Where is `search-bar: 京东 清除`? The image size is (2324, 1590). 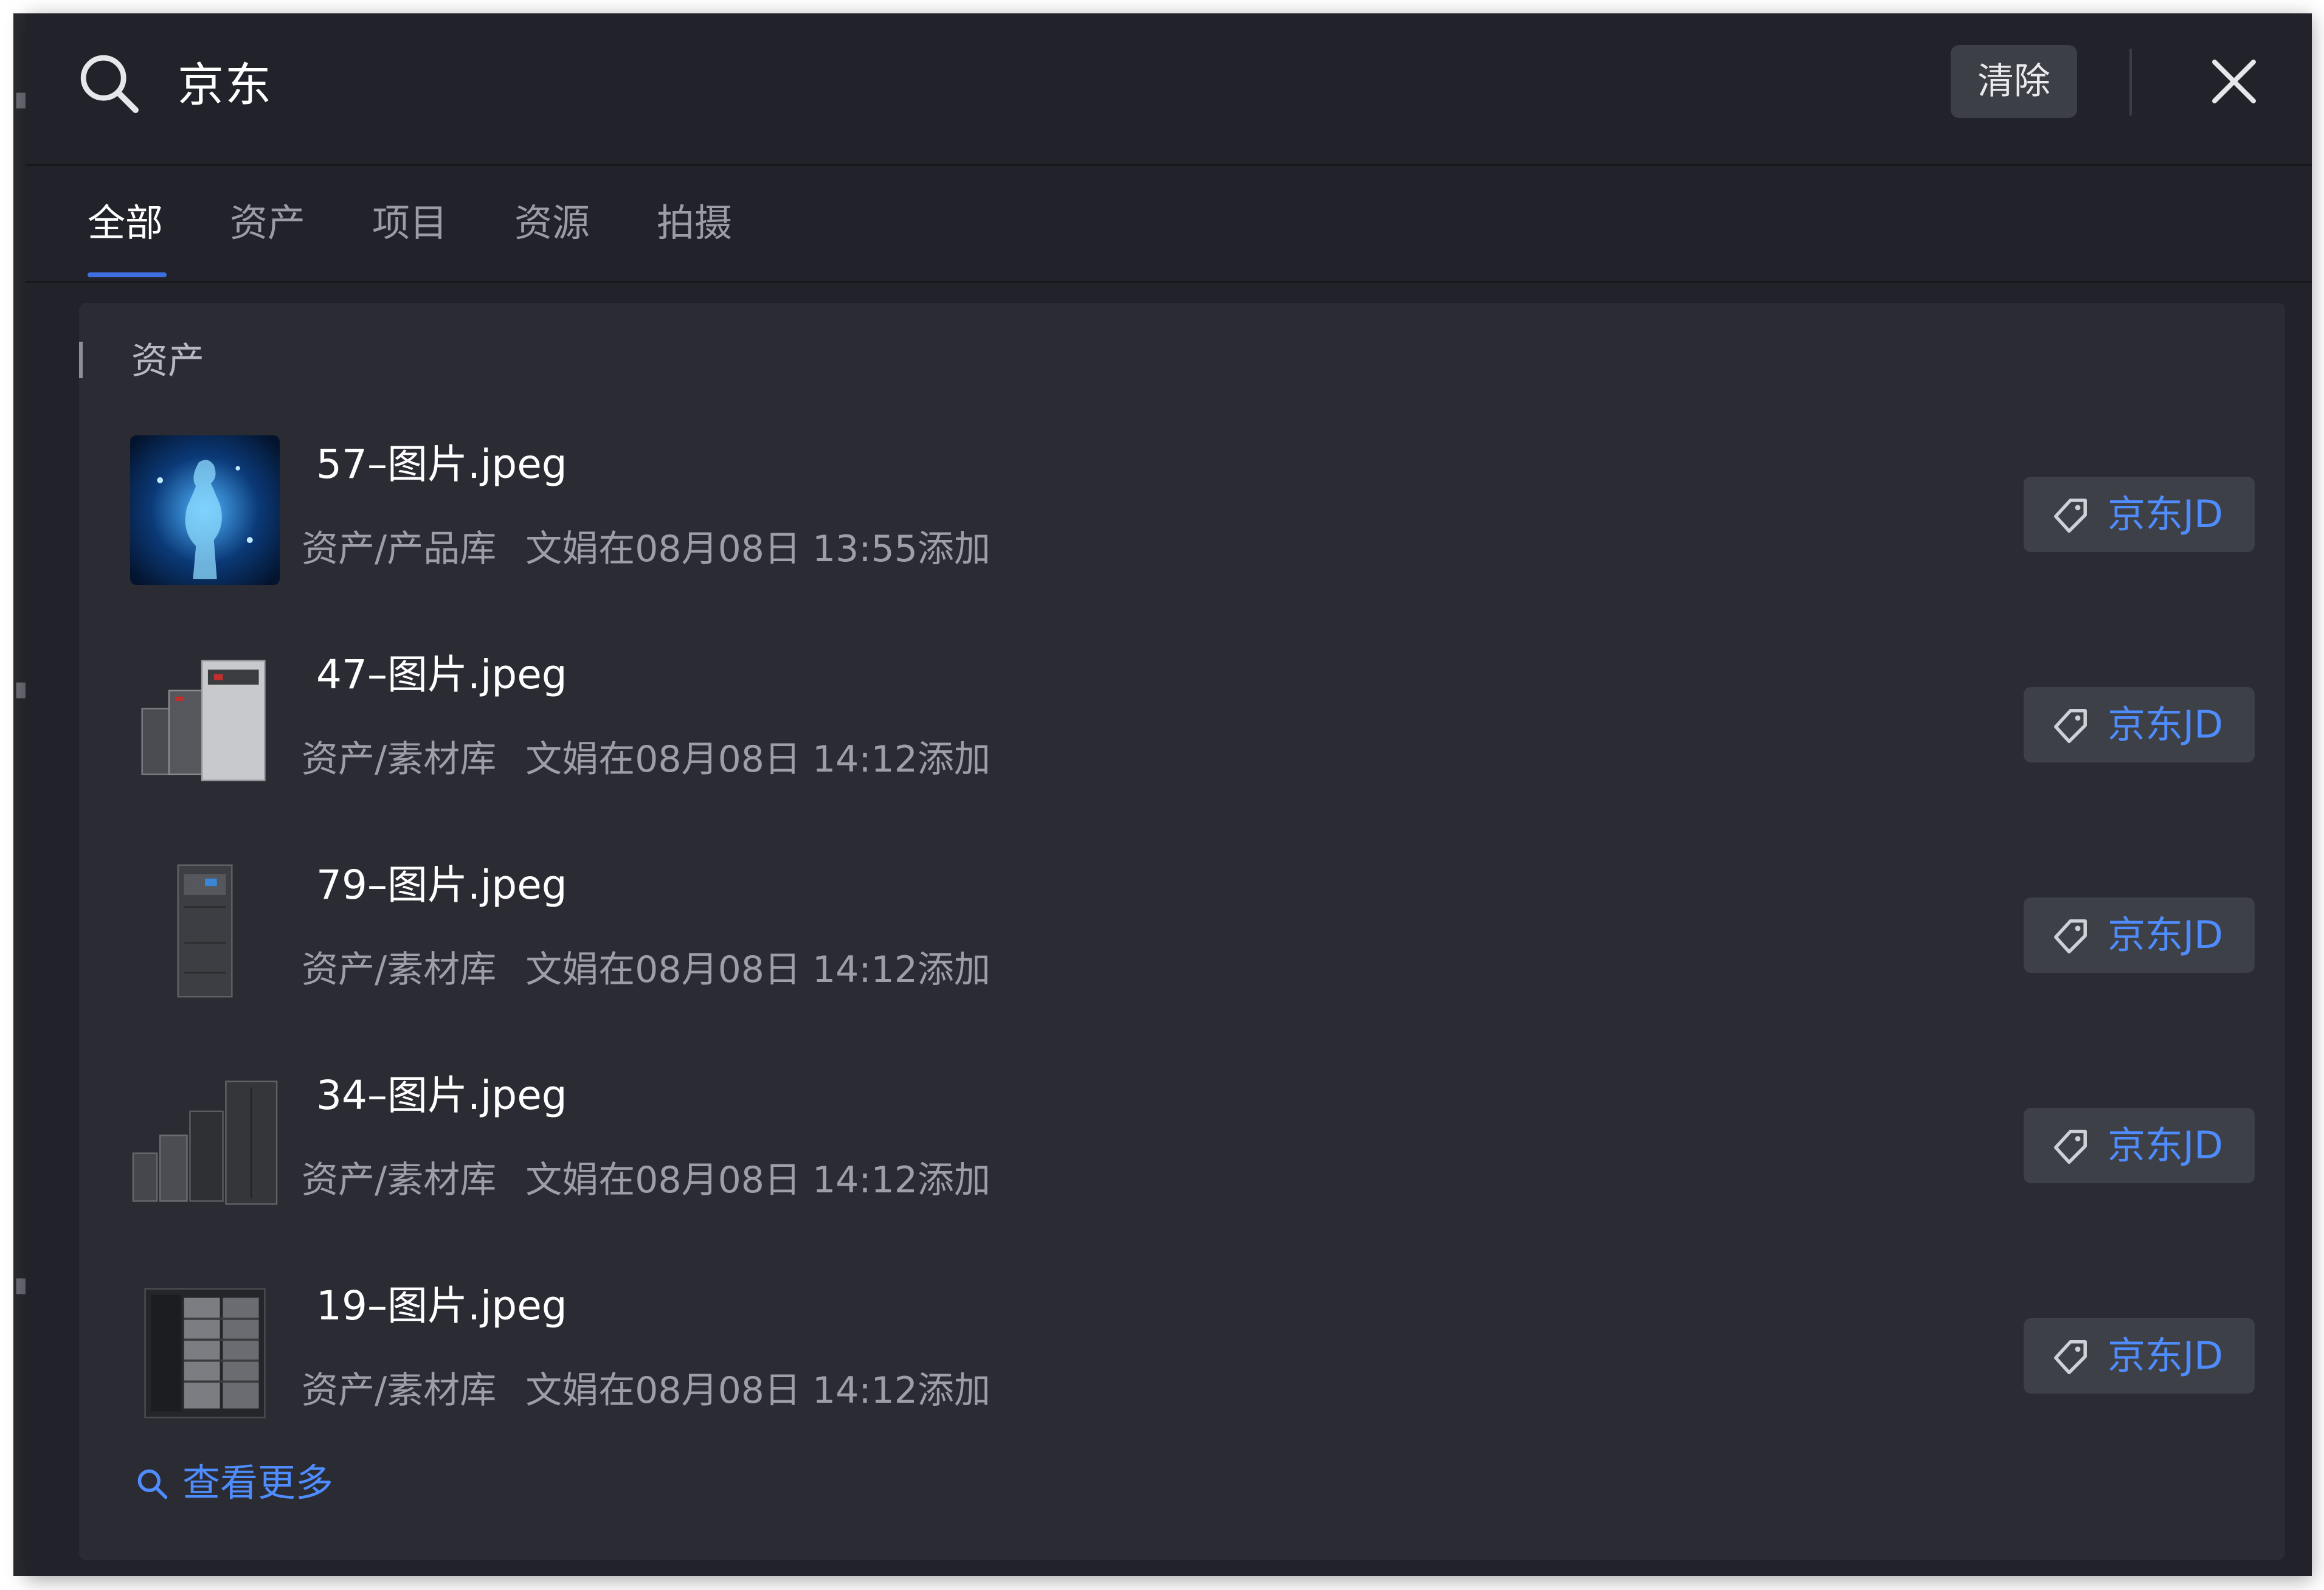
search-bar: 京东 清除 is located at coordinates (1169, 89).